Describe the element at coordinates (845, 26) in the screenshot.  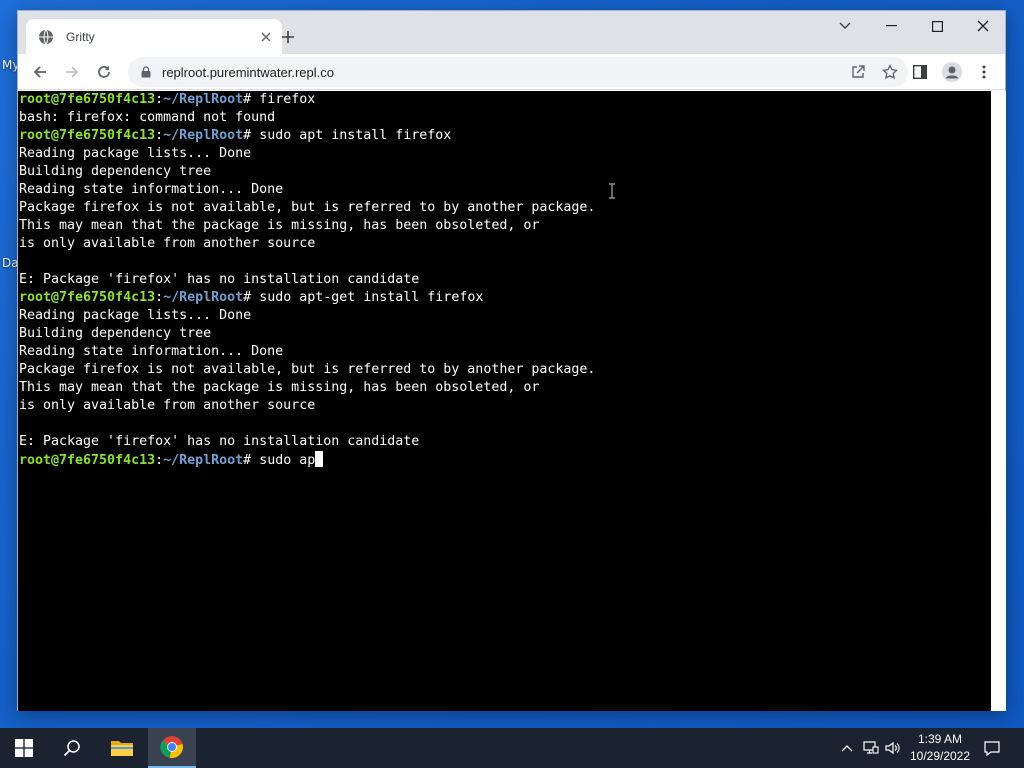
I see `tab-search-icon` at that location.